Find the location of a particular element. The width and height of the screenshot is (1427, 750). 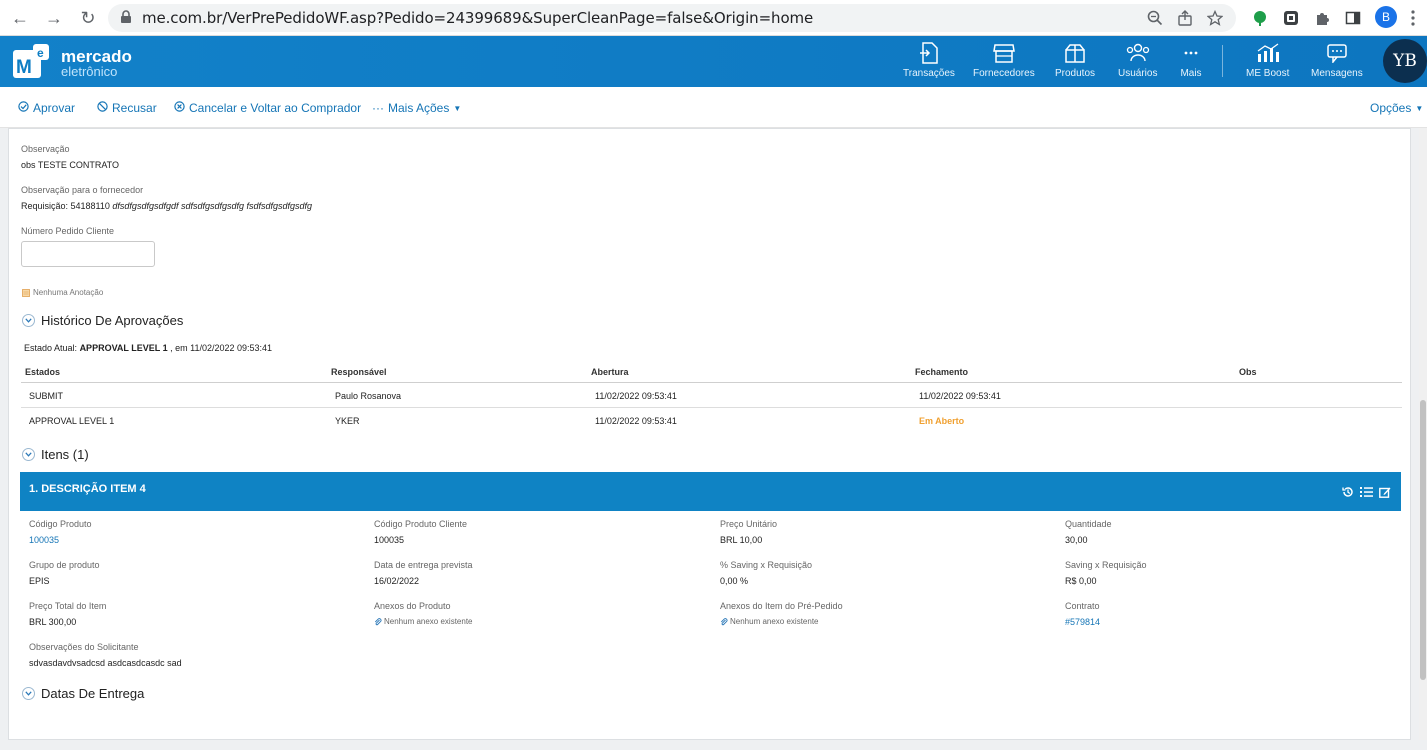

nav-mais: Mais is located at coordinates (1191, 60).